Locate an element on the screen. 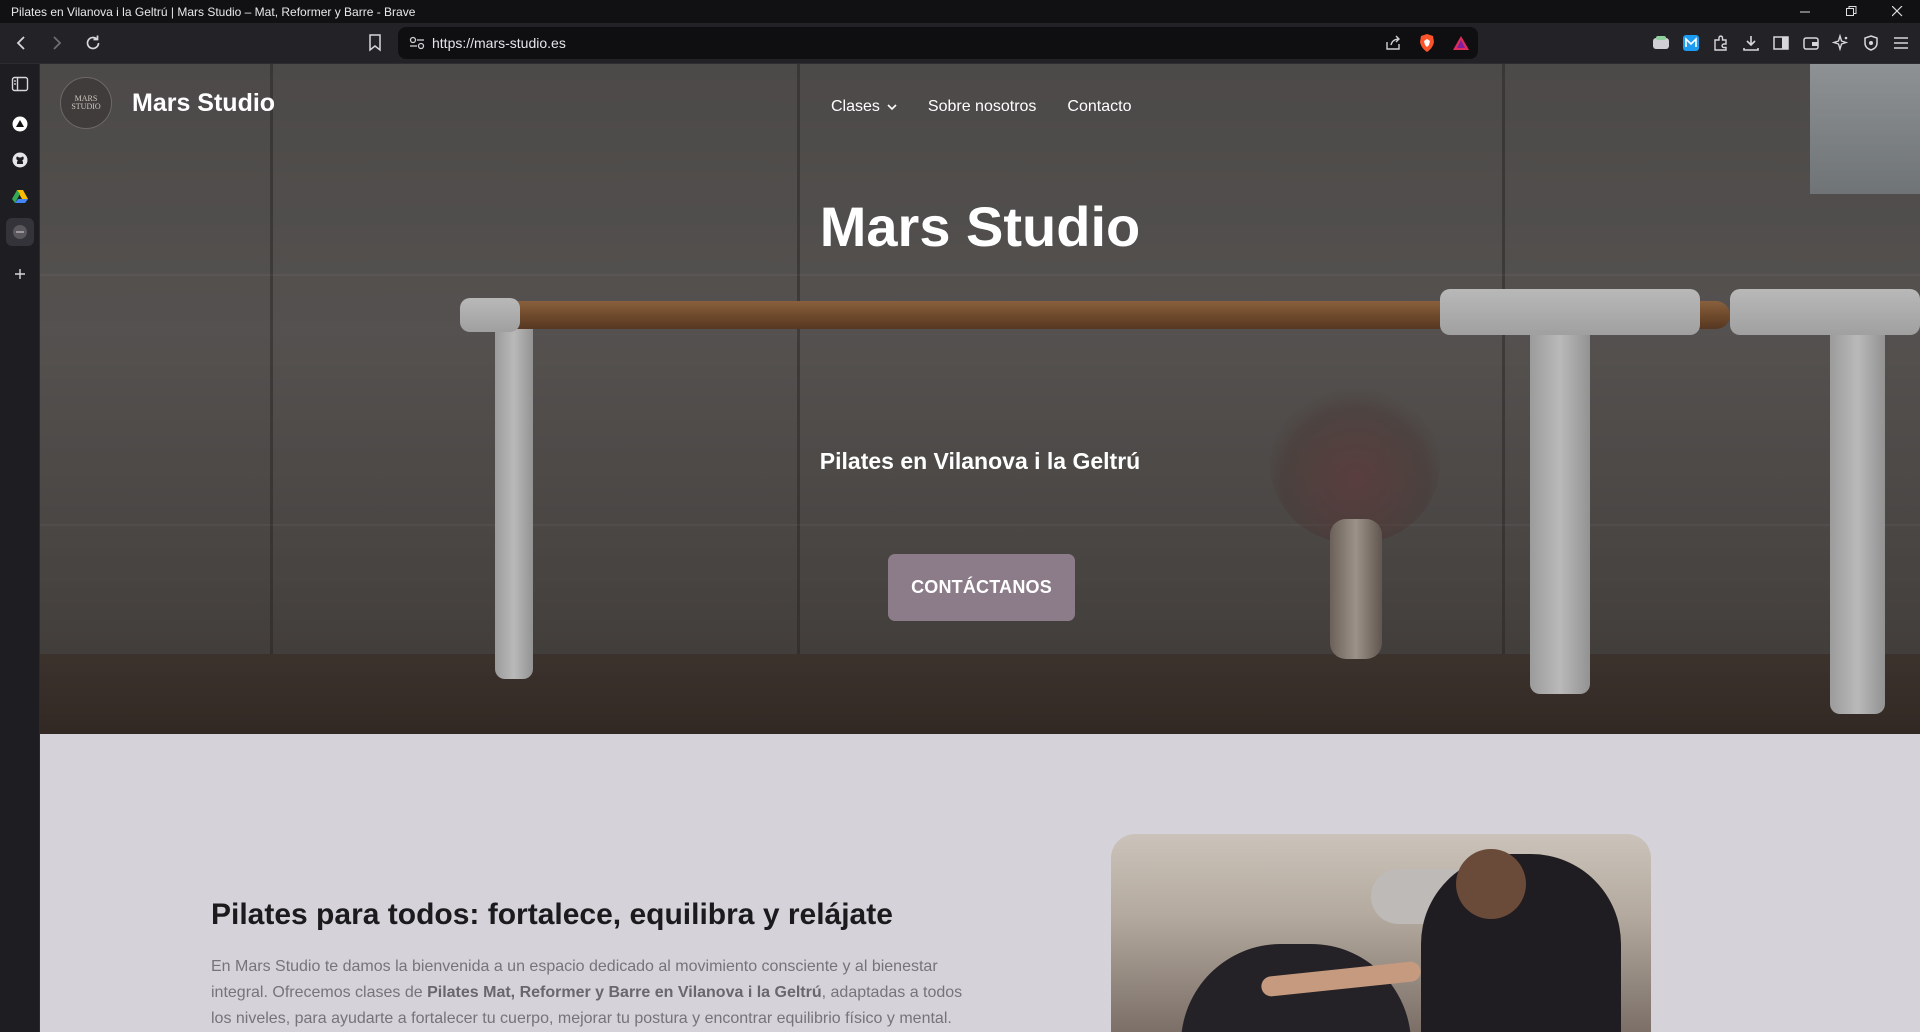 The width and height of the screenshot is (1920, 1032). forward-button is located at coordinates (57, 43).